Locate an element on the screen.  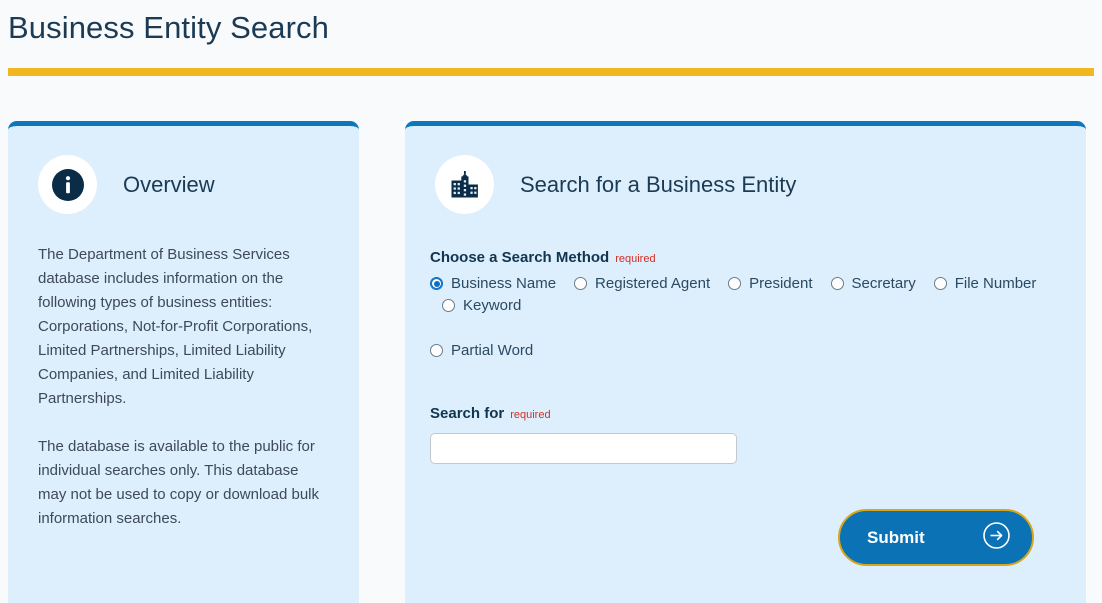
partial-word-radio-group: Partial Word is located at coordinates (743, 350).